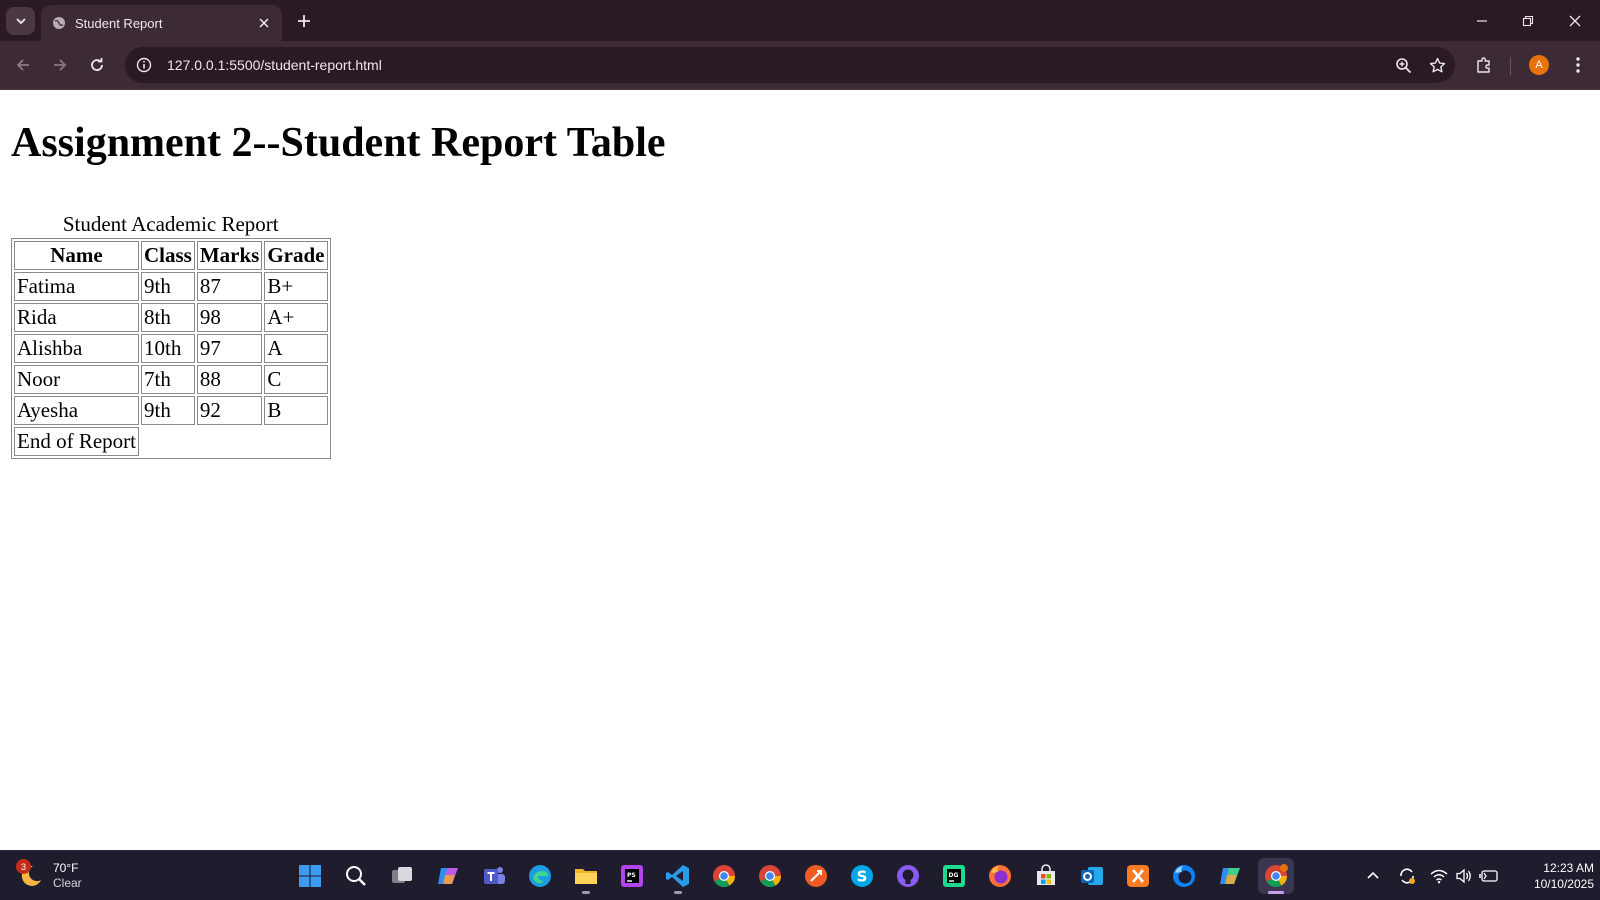  What do you see at coordinates (304, 21) in the screenshot?
I see `new-tab-button` at bounding box center [304, 21].